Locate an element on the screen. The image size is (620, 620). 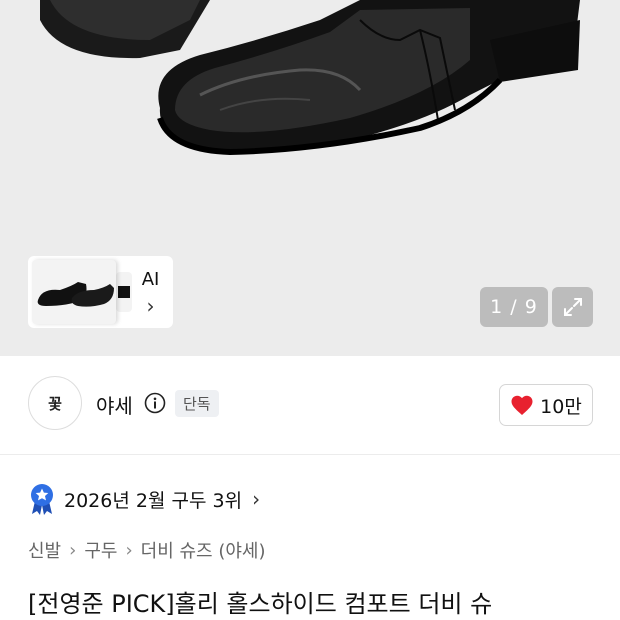
ai-thumbnails is located at coordinates (82, 292).